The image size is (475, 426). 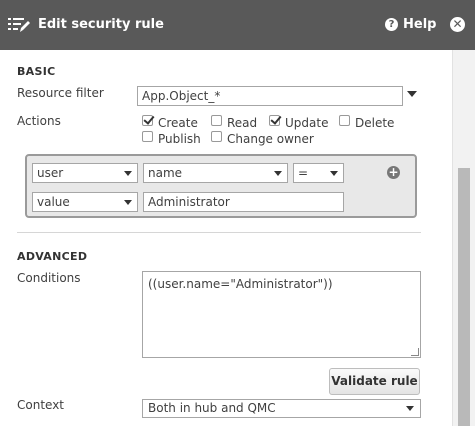 I want to click on context-select-value: Both in hub and QMC, so click(x=212, y=408).